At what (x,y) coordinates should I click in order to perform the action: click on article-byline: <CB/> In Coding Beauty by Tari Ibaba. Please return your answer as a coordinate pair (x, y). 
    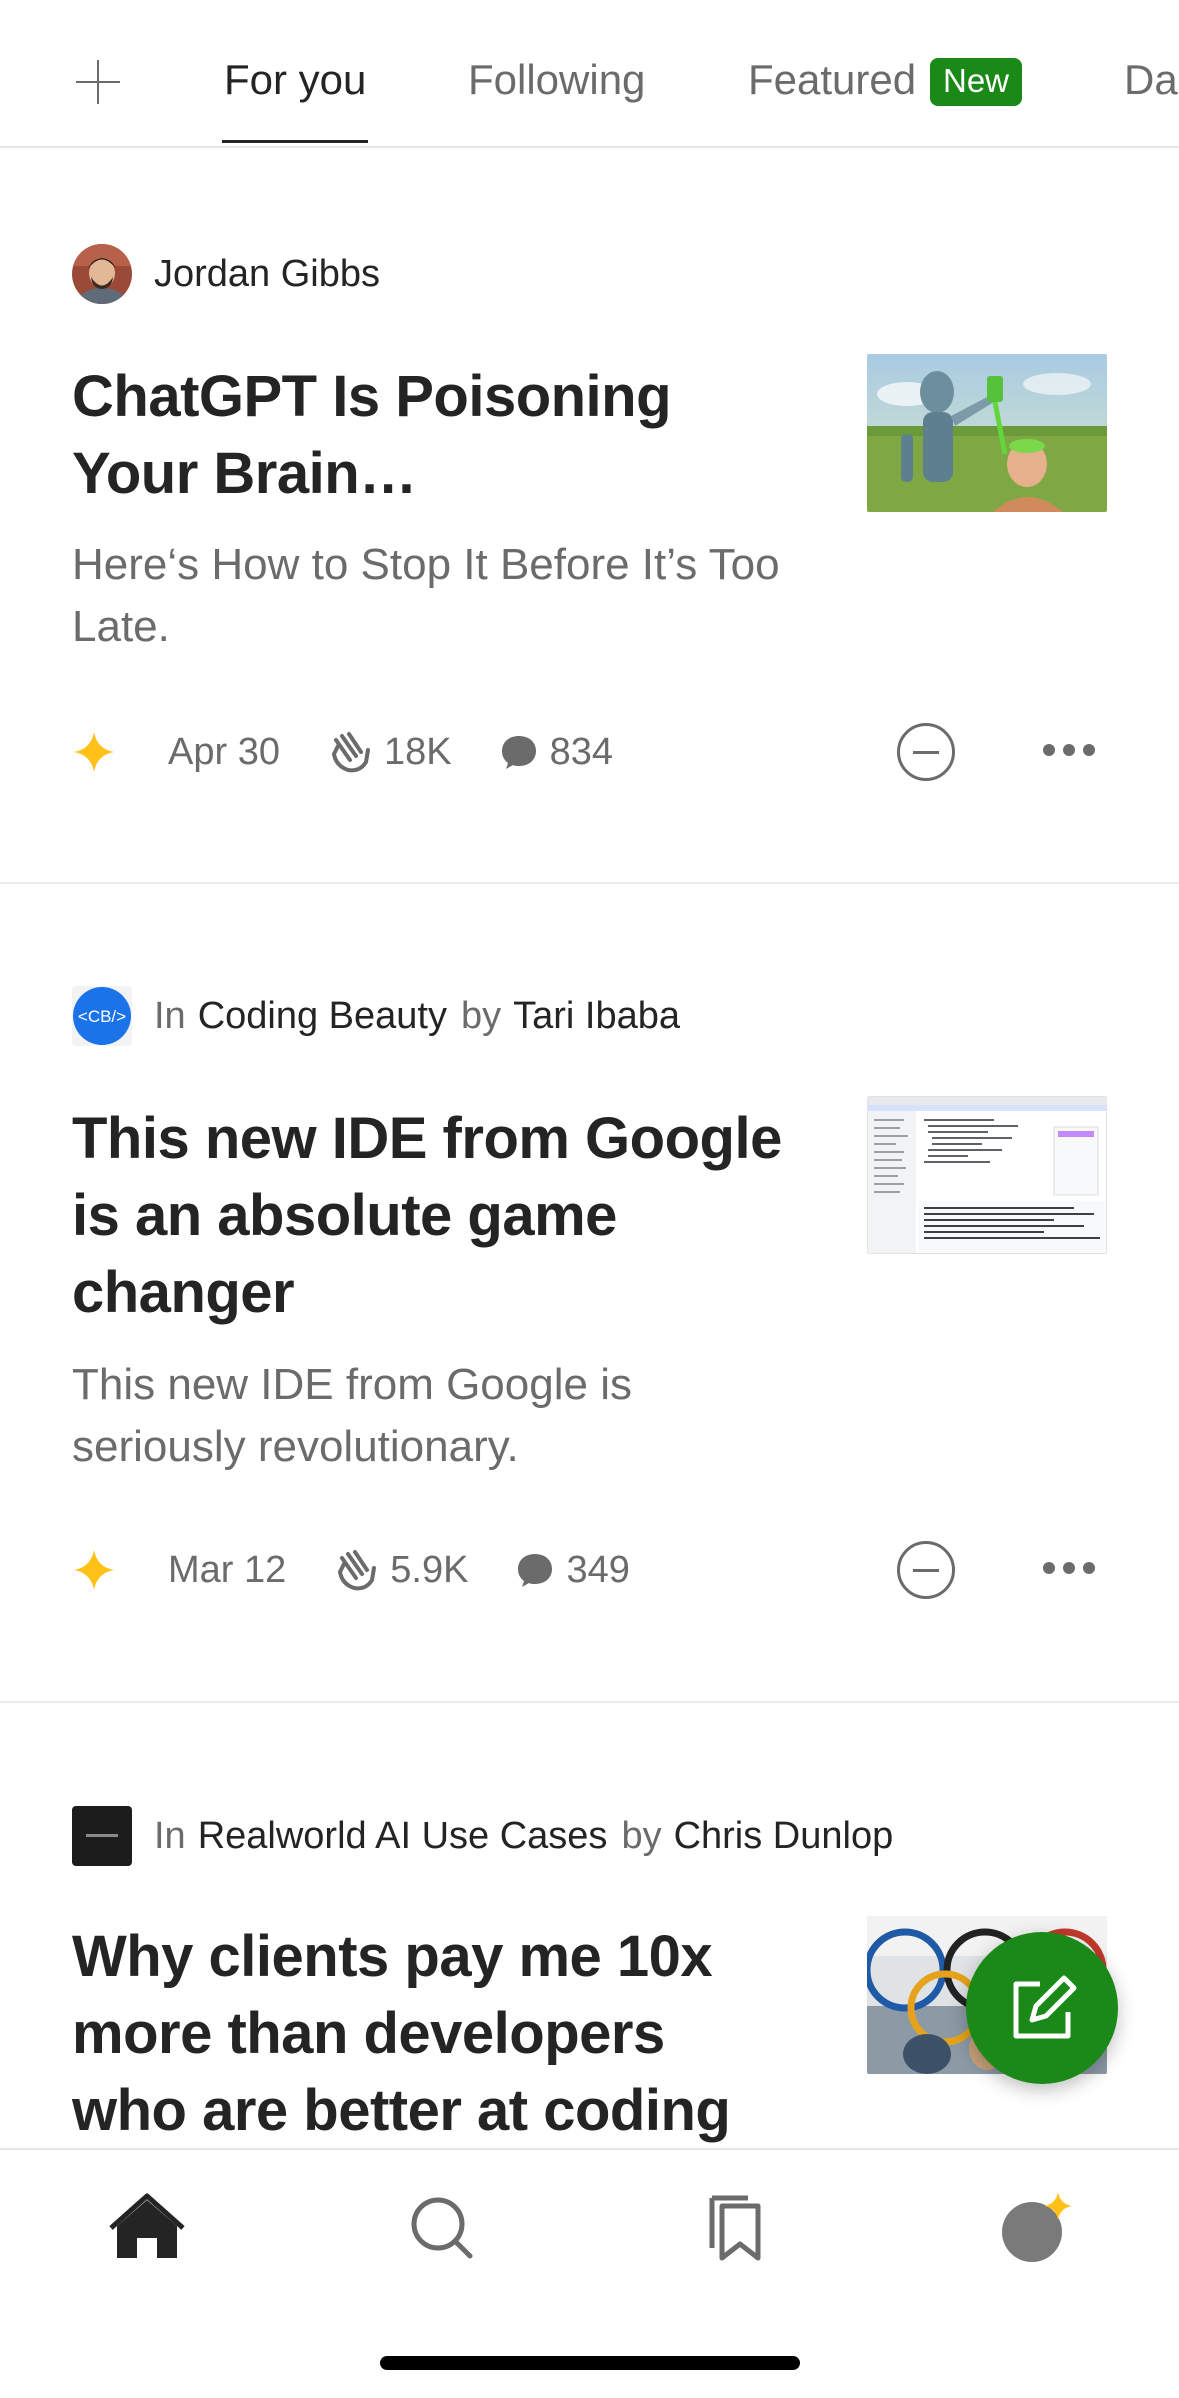
    Looking at the image, I should click on (376, 1016).